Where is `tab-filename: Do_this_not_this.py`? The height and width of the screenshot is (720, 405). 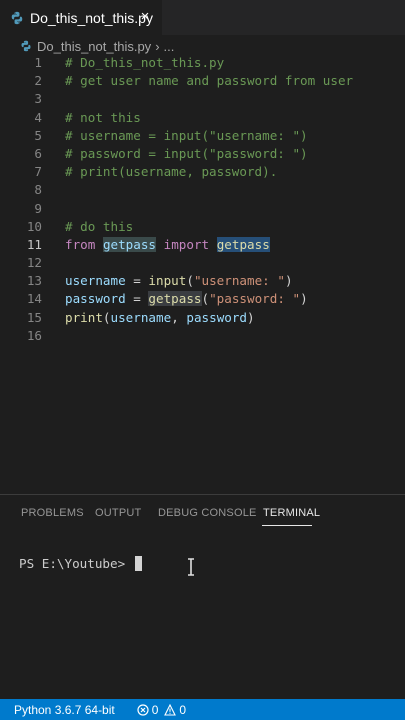
tab-filename: Do_this_not_this.py is located at coordinates (91, 17).